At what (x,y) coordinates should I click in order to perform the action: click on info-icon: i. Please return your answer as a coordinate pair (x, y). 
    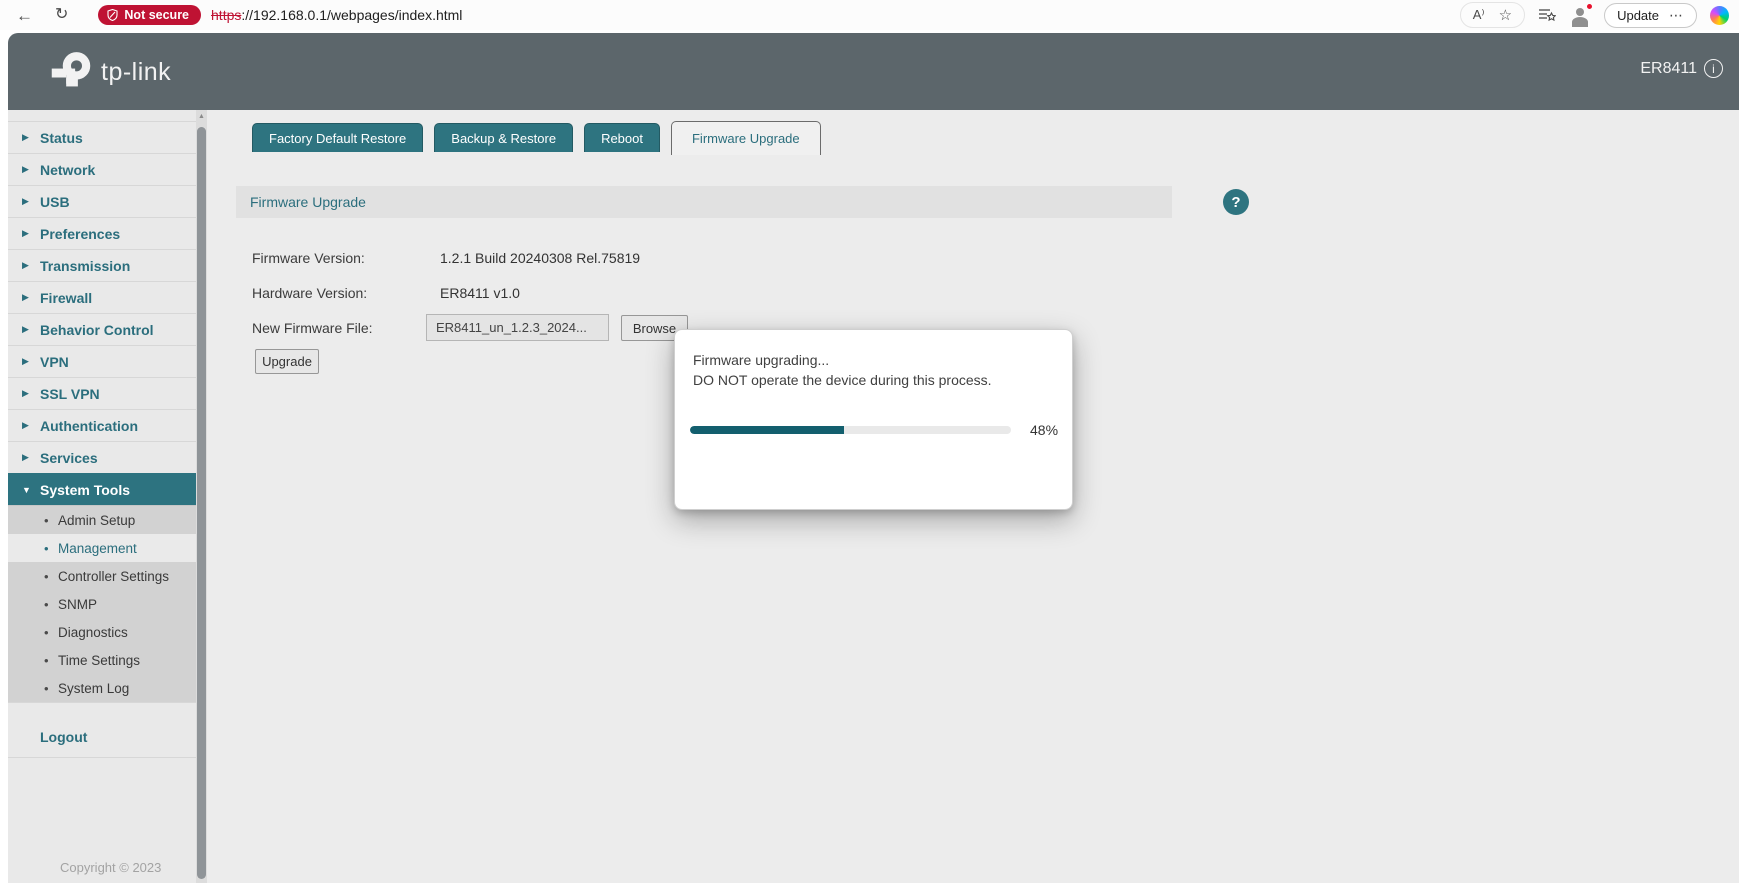
    Looking at the image, I should click on (1713, 68).